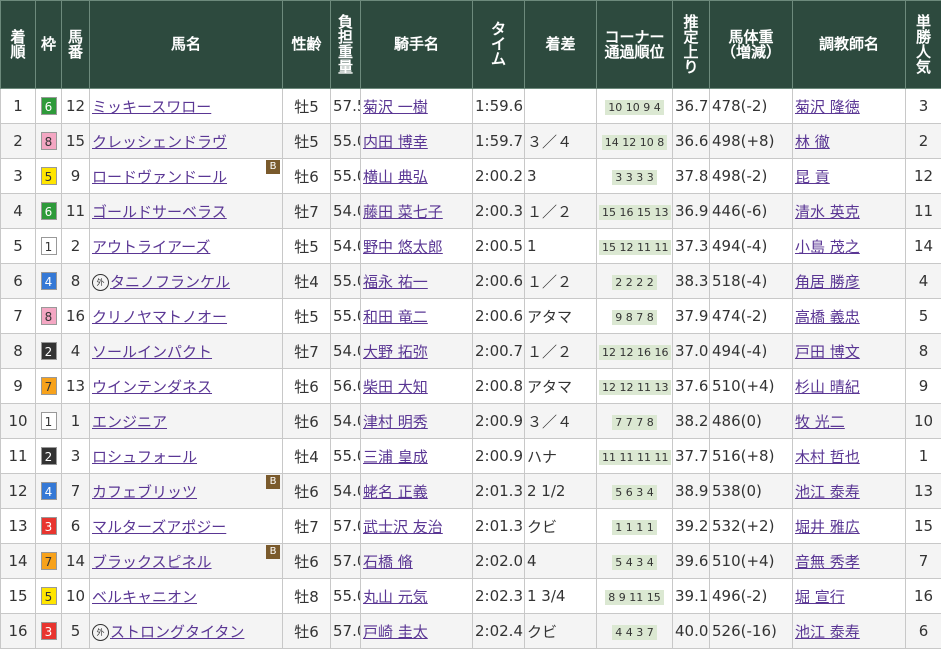  What do you see at coordinates (634, 597) in the screenshot?
I see `corner-positions: 8 9 11 15` at bounding box center [634, 597].